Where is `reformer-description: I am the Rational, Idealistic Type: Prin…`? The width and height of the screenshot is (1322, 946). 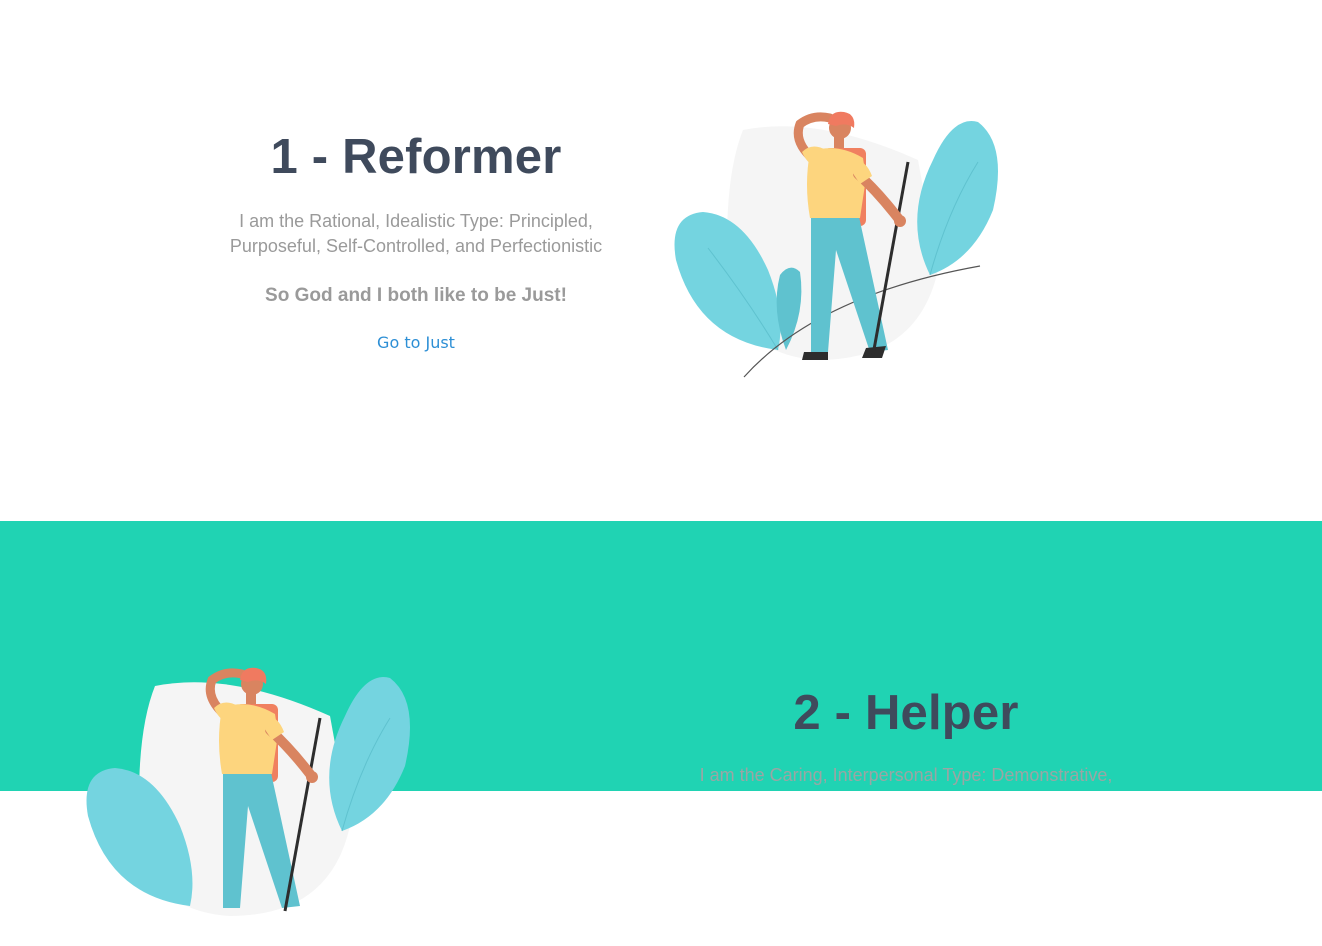
reformer-description: I am the Rational, Idealistic Type: Prin… is located at coordinates (416, 234).